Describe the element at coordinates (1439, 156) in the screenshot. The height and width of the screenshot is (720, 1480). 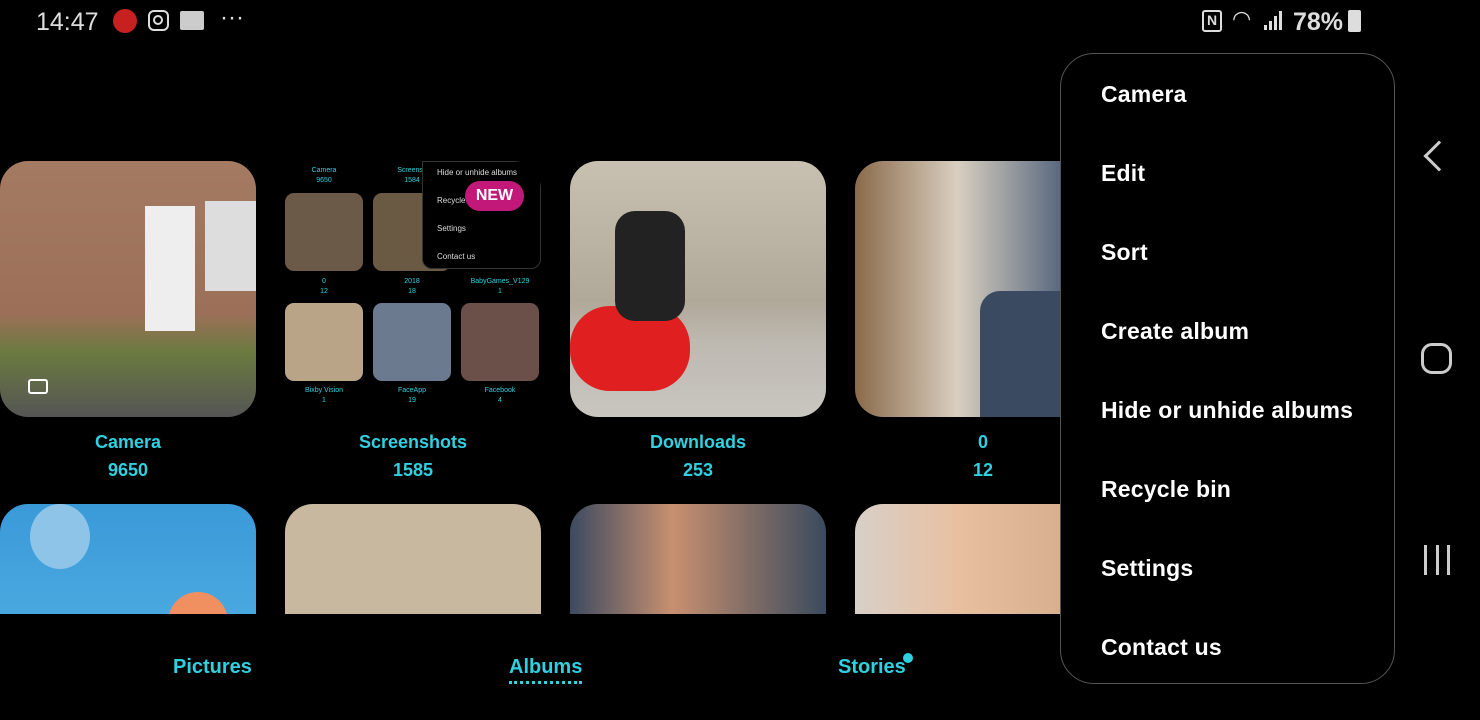
I see `back-icon` at that location.